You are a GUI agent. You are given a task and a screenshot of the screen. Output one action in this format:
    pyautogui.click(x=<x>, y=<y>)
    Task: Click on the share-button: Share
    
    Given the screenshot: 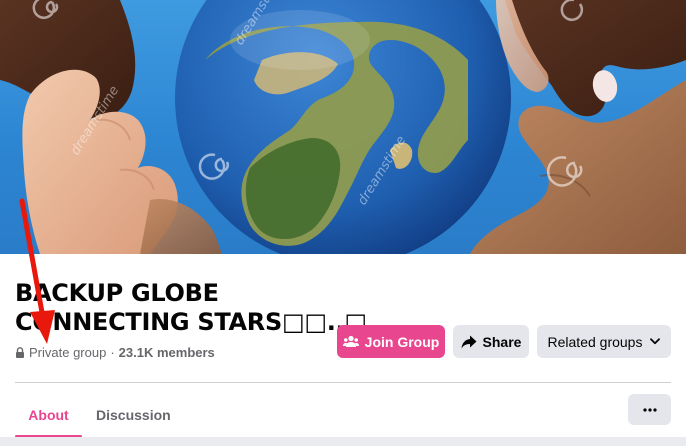 What is the action you would take?
    pyautogui.click(x=491, y=341)
    